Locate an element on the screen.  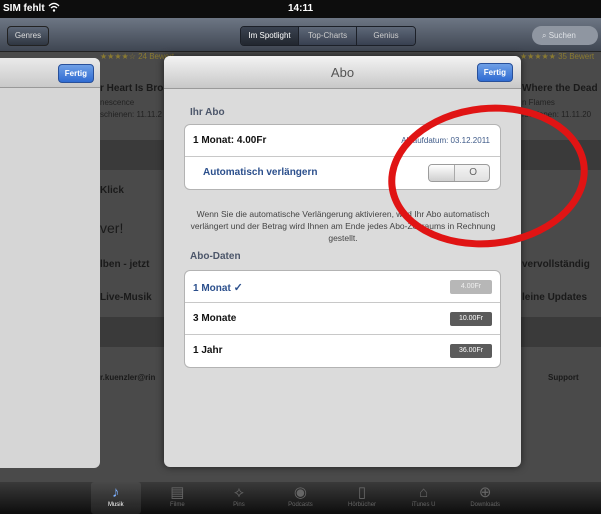
plan-price-button: 10.00Fr is located at coordinates (471, 319).